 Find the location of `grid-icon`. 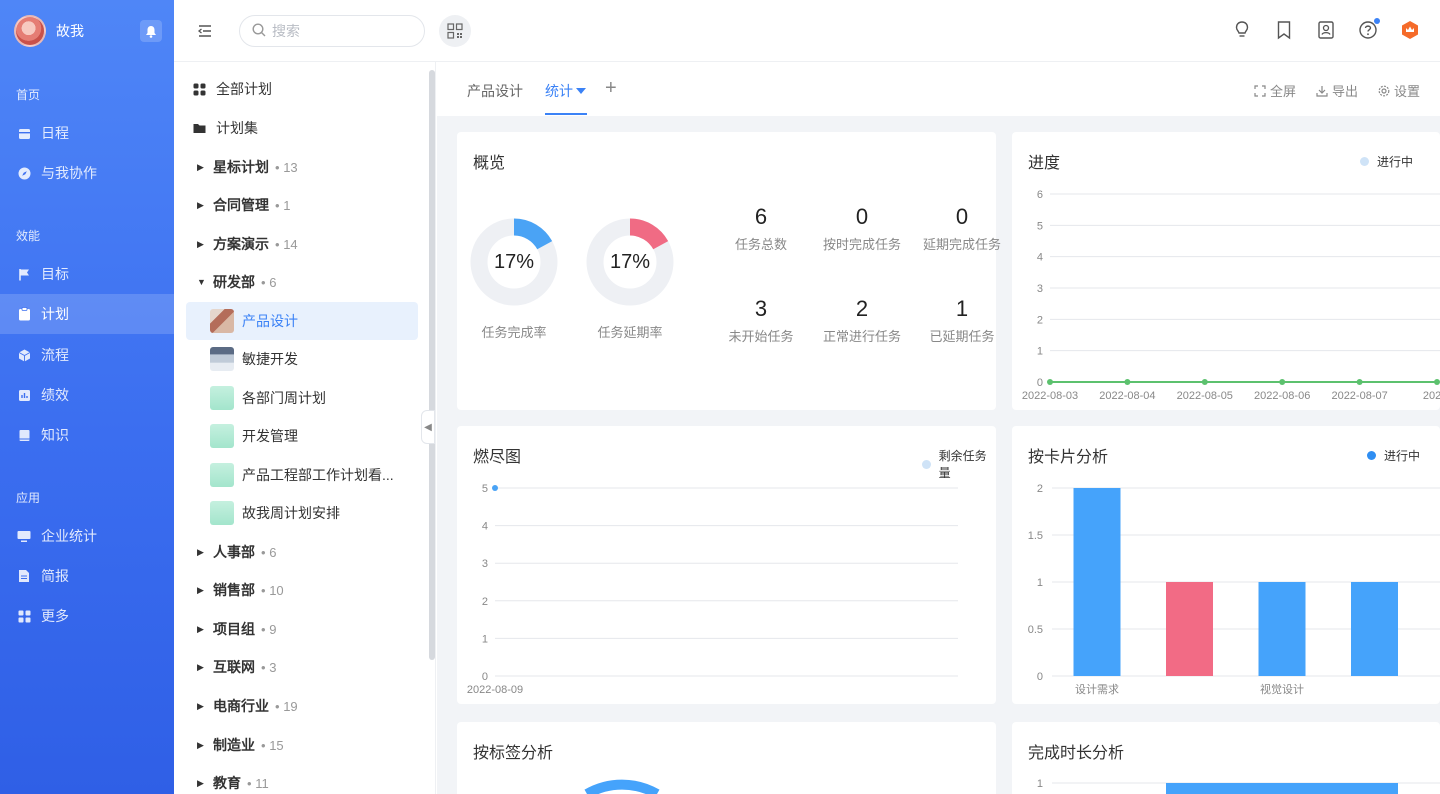

grid-icon is located at coordinates (24, 616).